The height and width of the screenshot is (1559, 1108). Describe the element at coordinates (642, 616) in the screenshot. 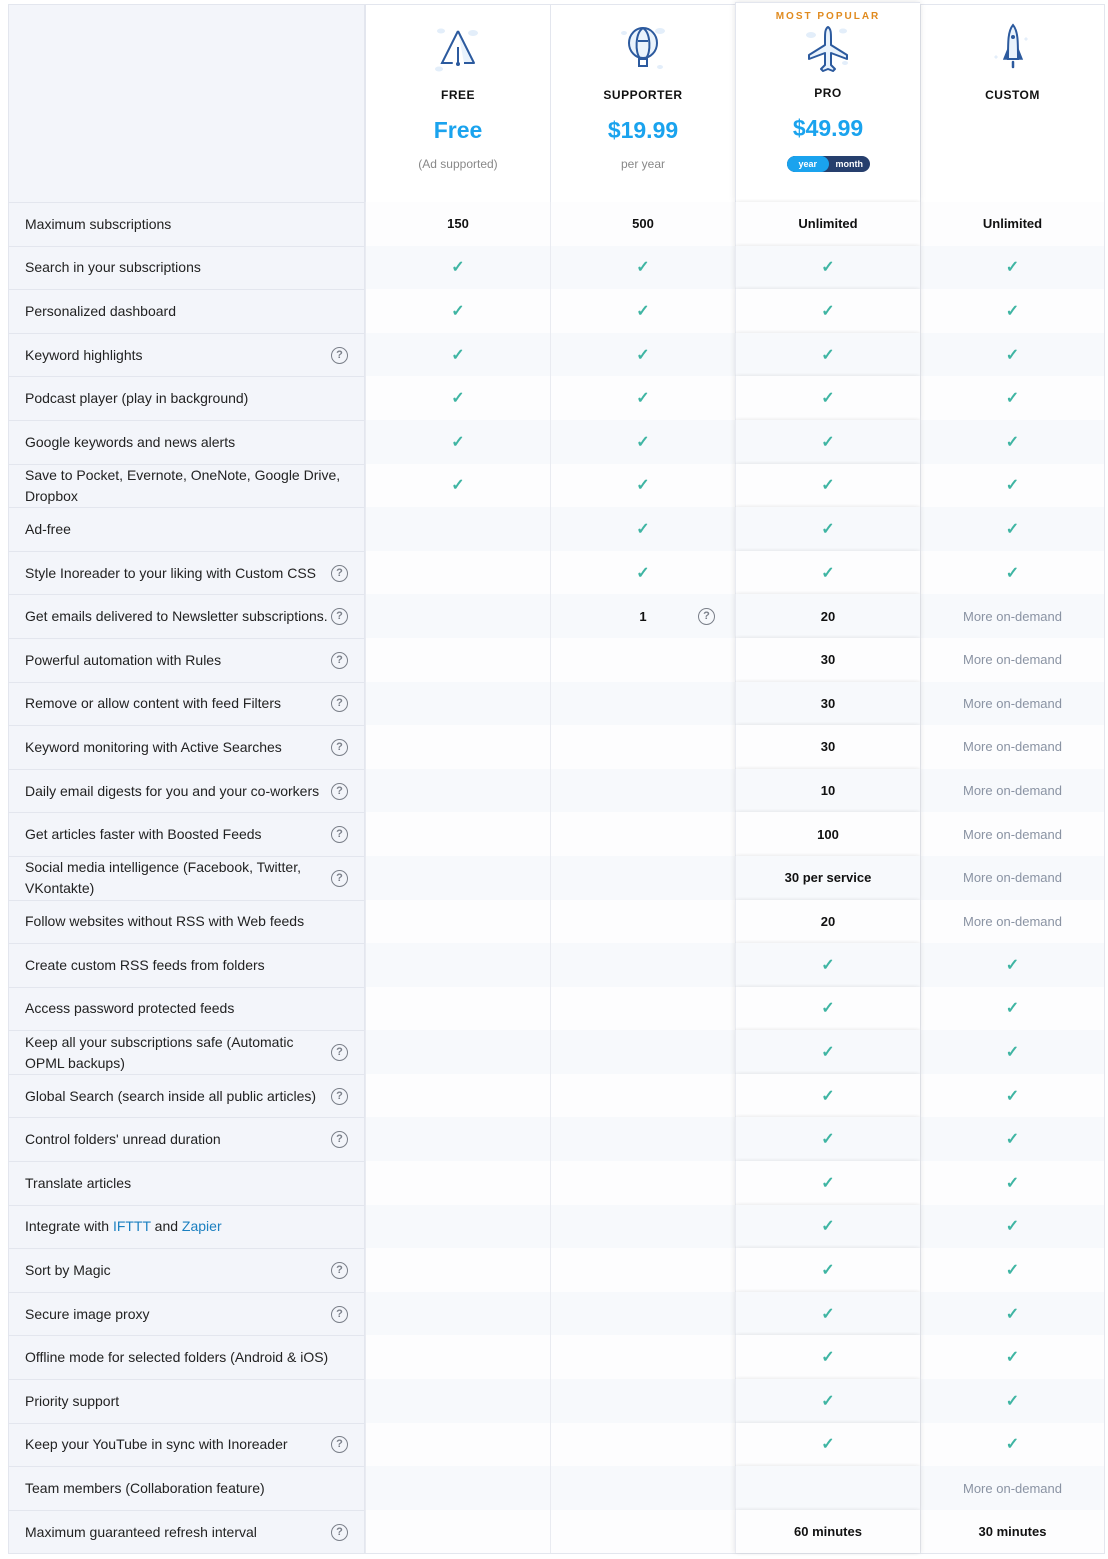

I see `plan-value-cell: 1?` at that location.